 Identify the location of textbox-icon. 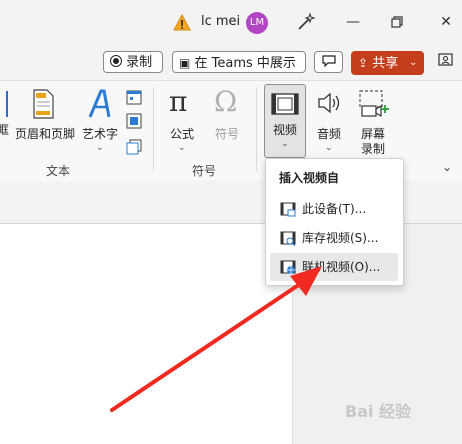
(4, 104).